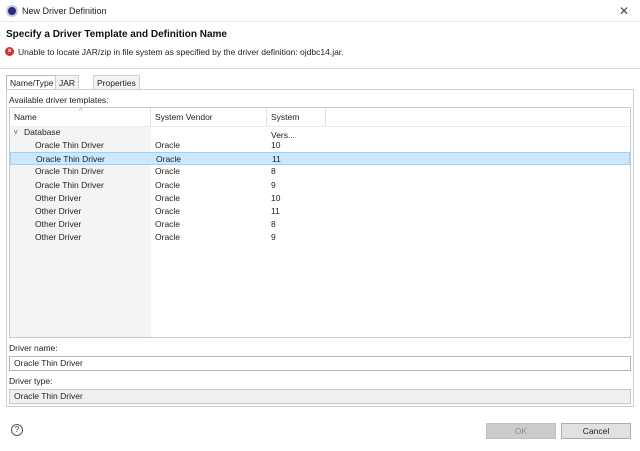  I want to click on tree-group-database: v Database, so click(320, 132).